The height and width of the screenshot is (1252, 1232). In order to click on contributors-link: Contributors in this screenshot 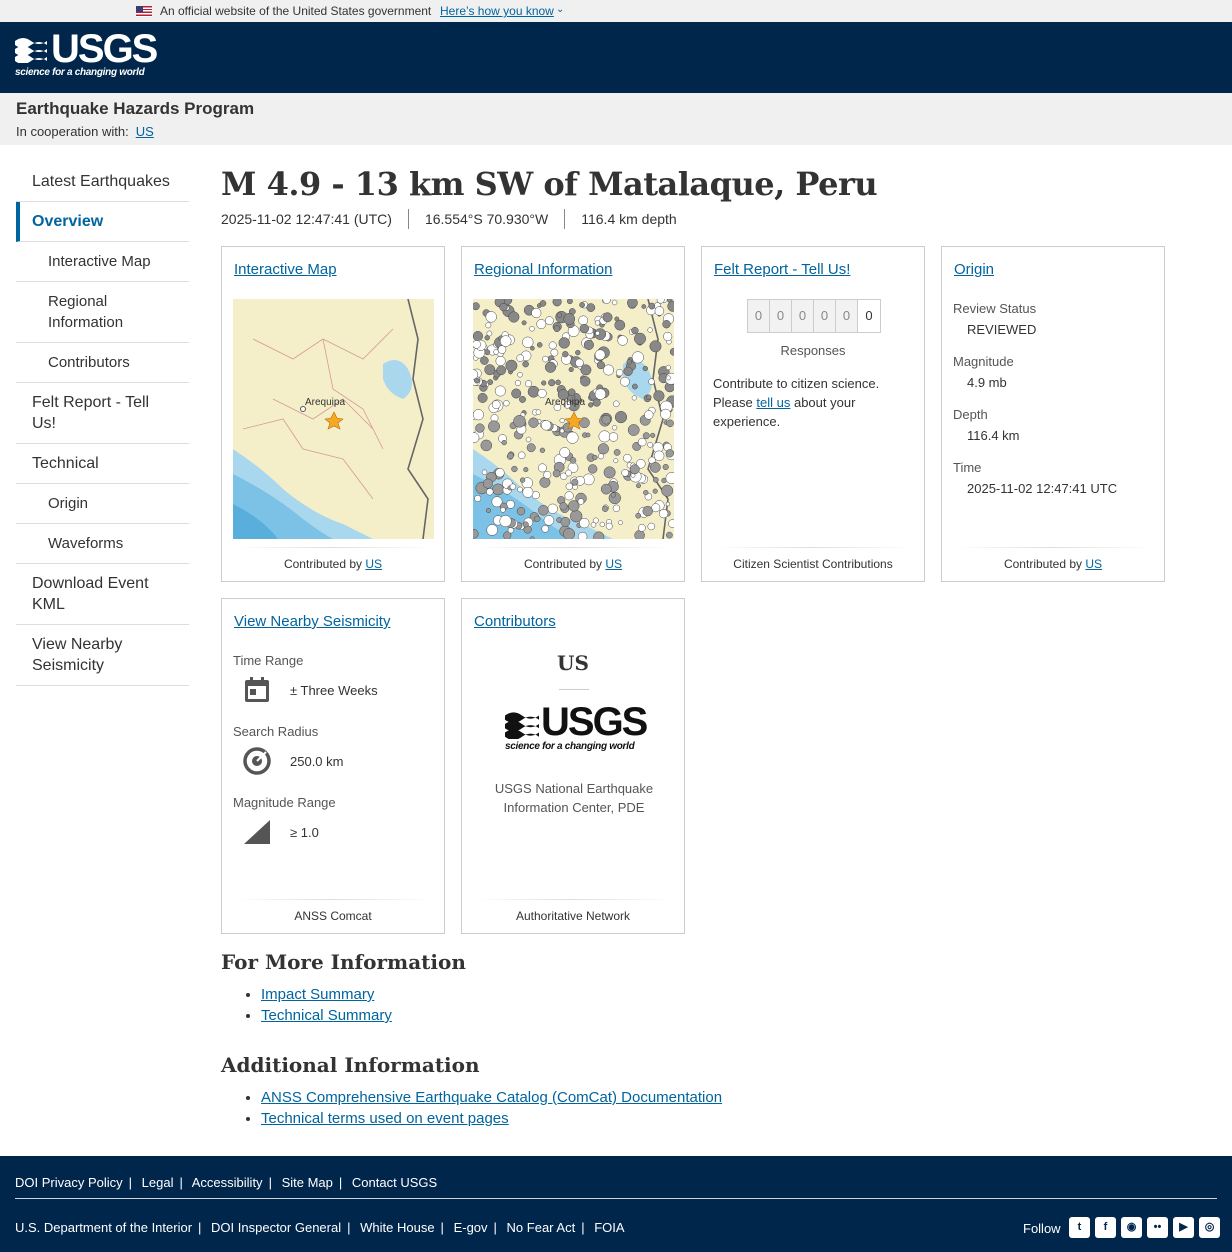, I will do `click(515, 621)`.